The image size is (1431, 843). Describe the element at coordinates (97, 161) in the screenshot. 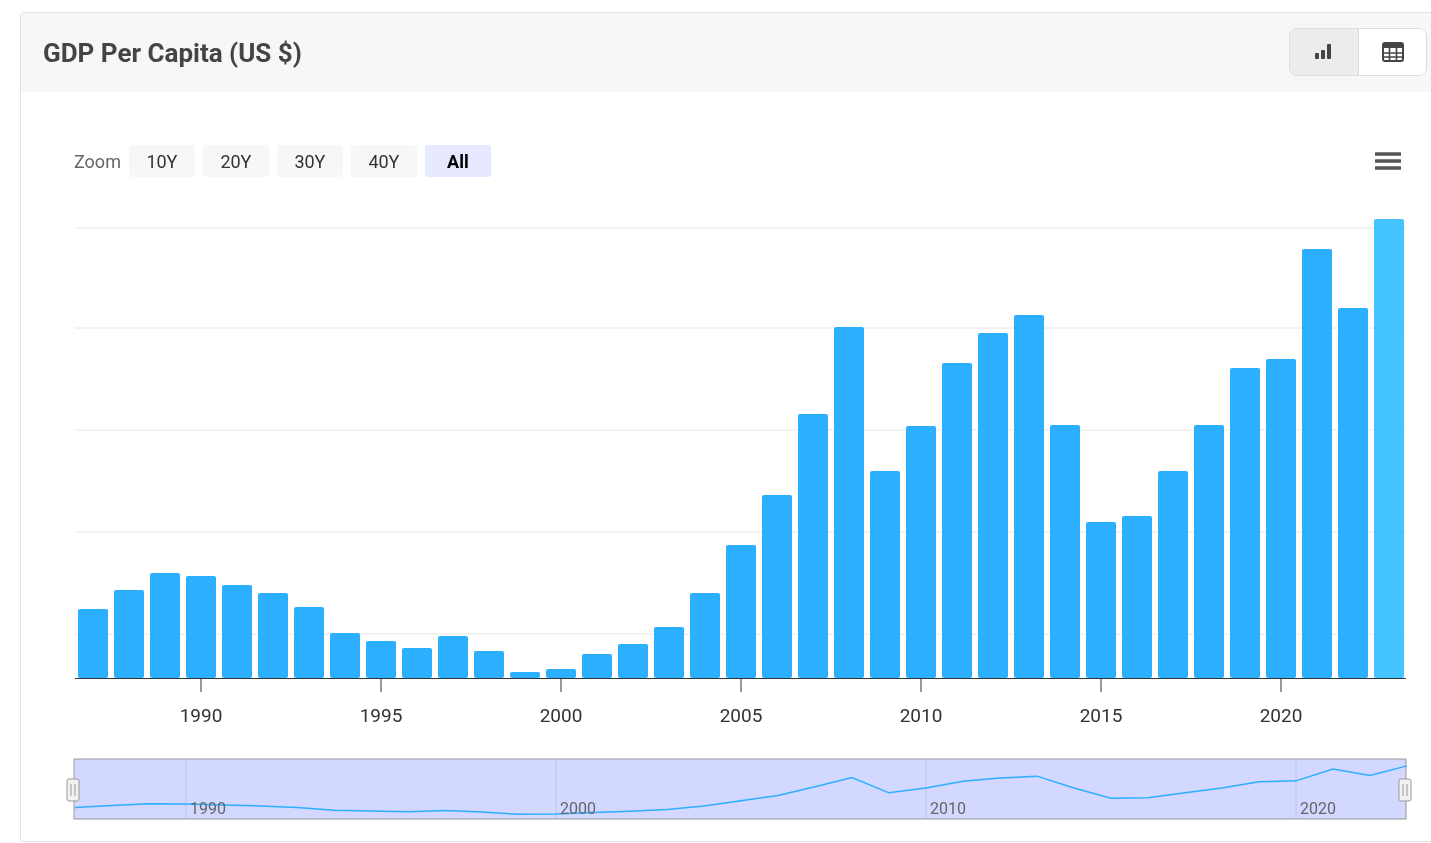

I see `zoom-label: Zoom` at that location.